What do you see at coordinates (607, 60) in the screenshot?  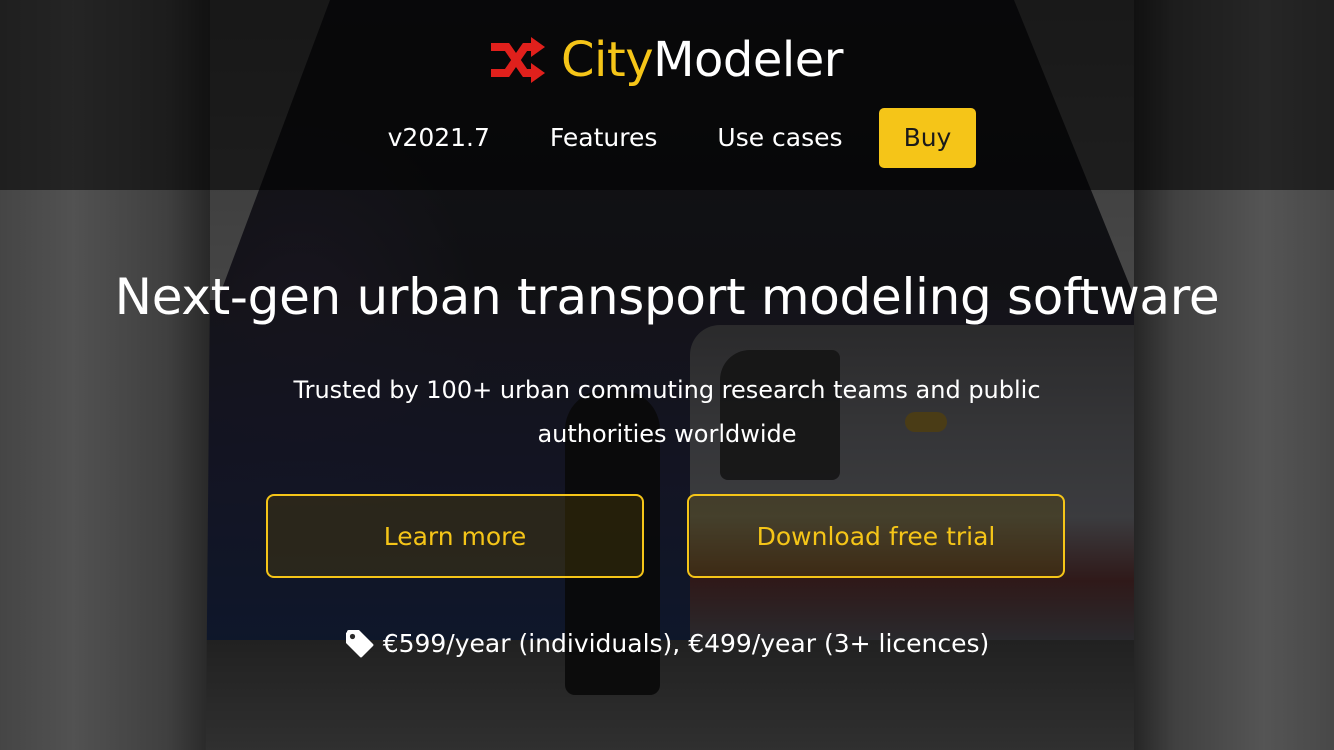 I see `brand-name-city: City` at bounding box center [607, 60].